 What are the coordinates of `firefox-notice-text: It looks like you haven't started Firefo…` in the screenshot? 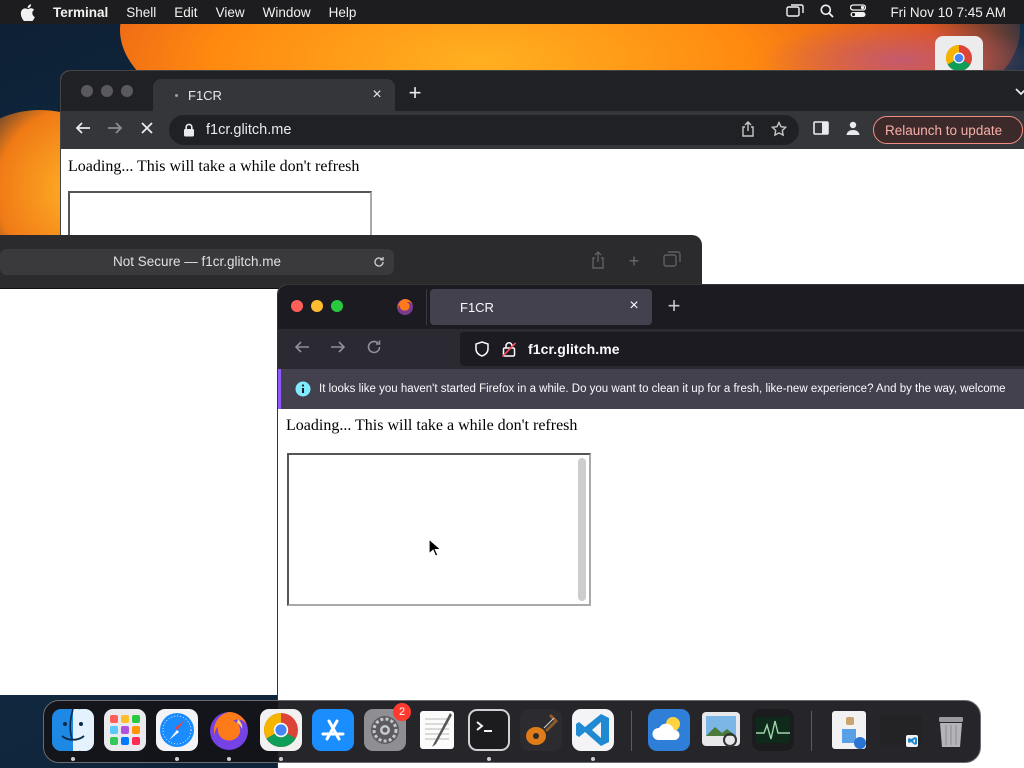 It's located at (662, 389).